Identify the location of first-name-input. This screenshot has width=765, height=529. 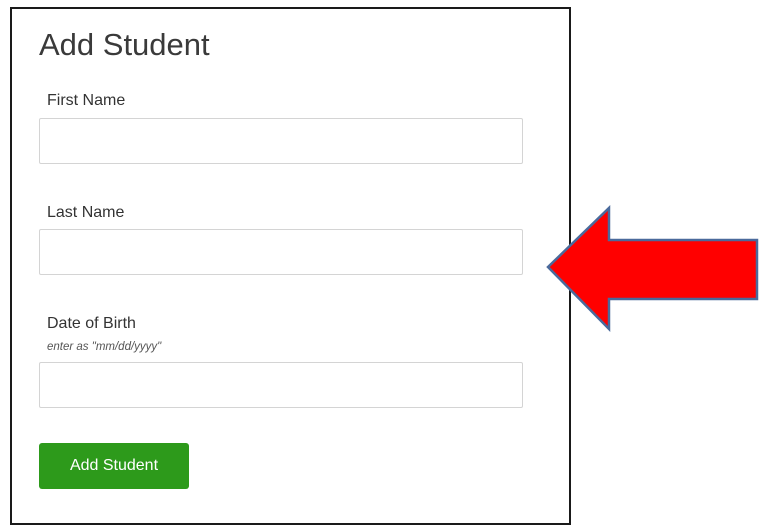
(281, 141).